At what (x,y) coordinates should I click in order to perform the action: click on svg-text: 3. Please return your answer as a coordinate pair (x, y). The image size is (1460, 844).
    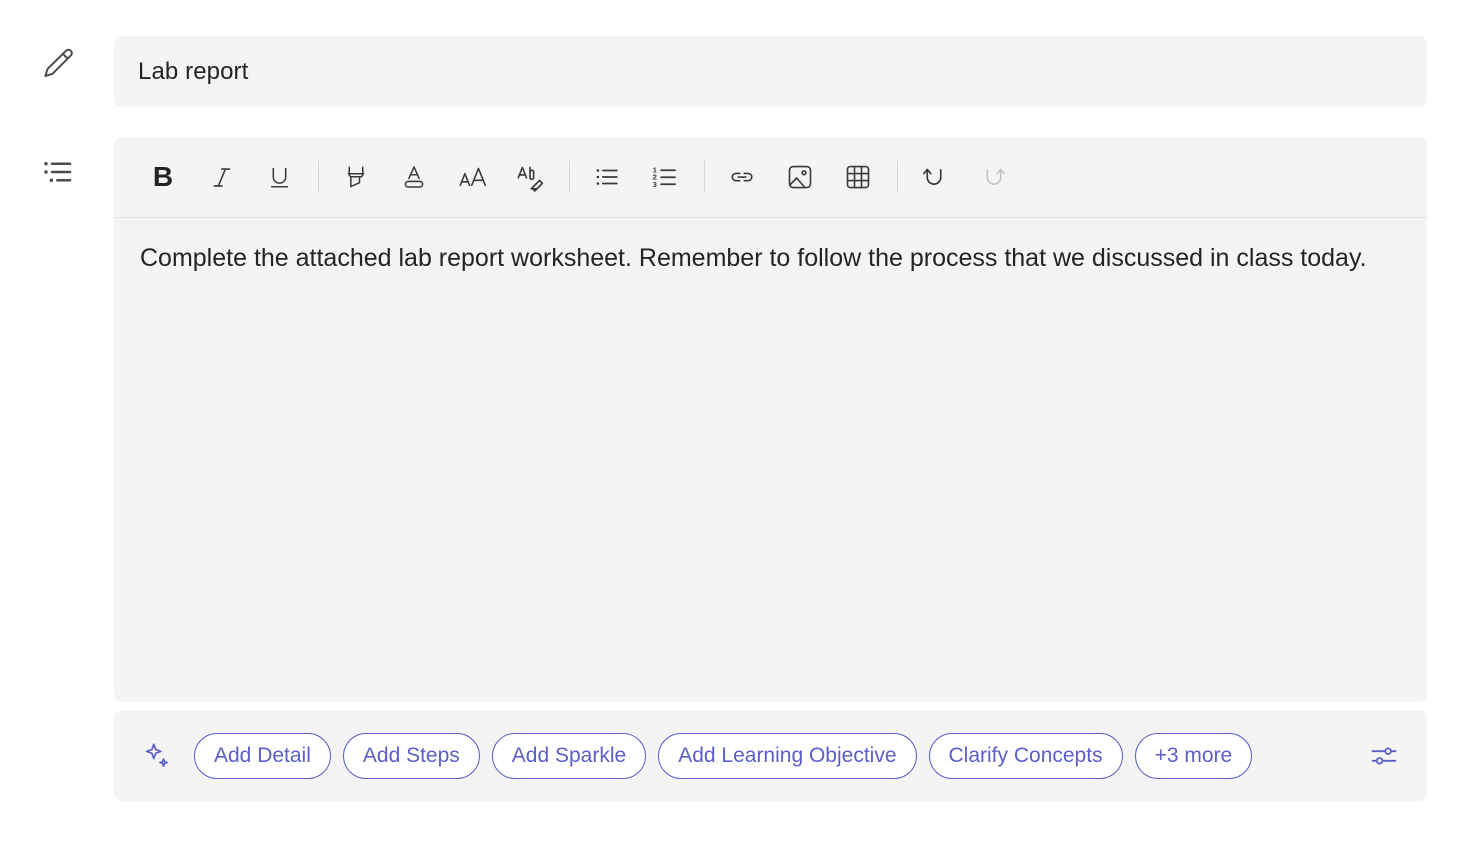
    Looking at the image, I should click on (655, 184).